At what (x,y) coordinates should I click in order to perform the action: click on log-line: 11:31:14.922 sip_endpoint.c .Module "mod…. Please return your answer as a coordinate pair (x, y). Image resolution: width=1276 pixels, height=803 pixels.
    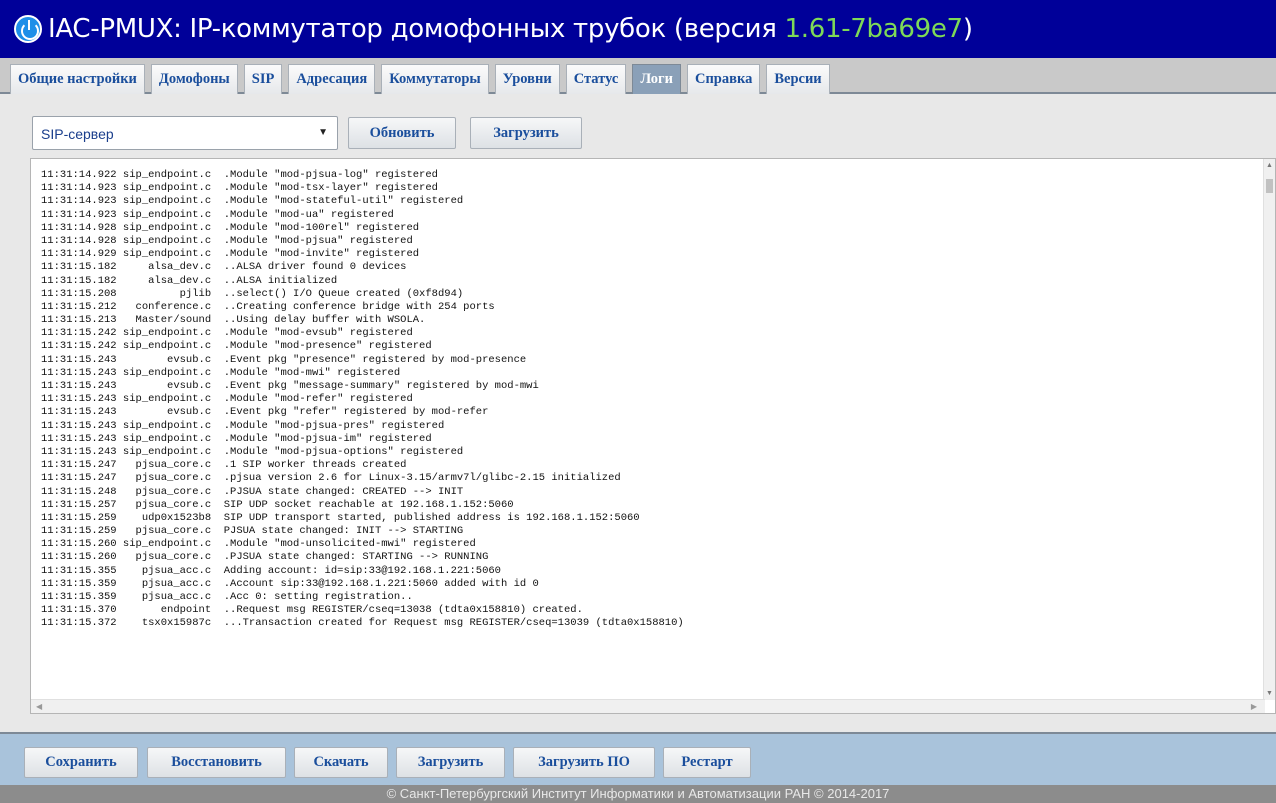
    Looking at the image, I should click on (239, 175).